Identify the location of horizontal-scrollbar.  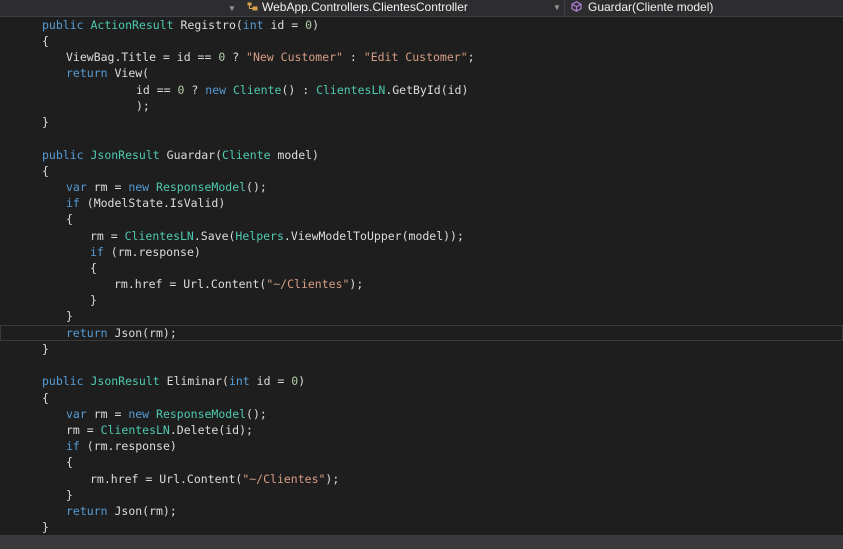
(421, 542).